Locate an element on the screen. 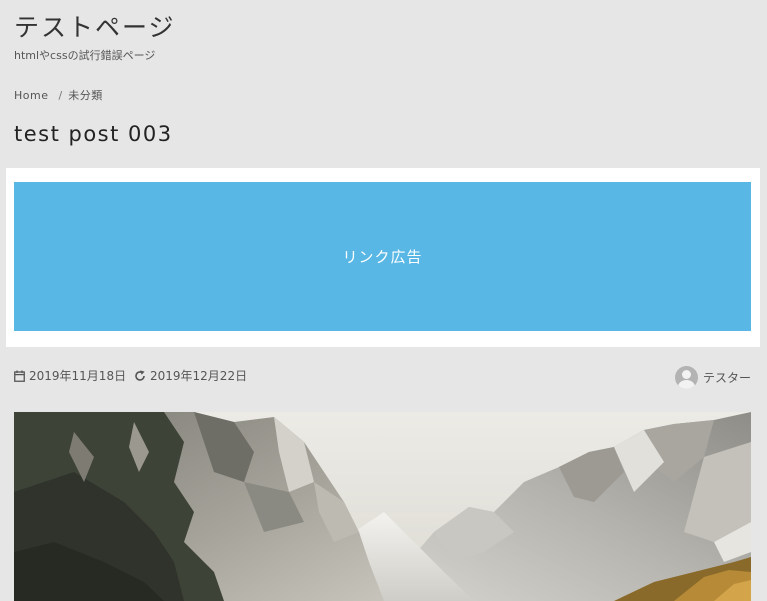 This screenshot has height=601, width=767. published-date: 2019年11月18日 is located at coordinates (70, 376).